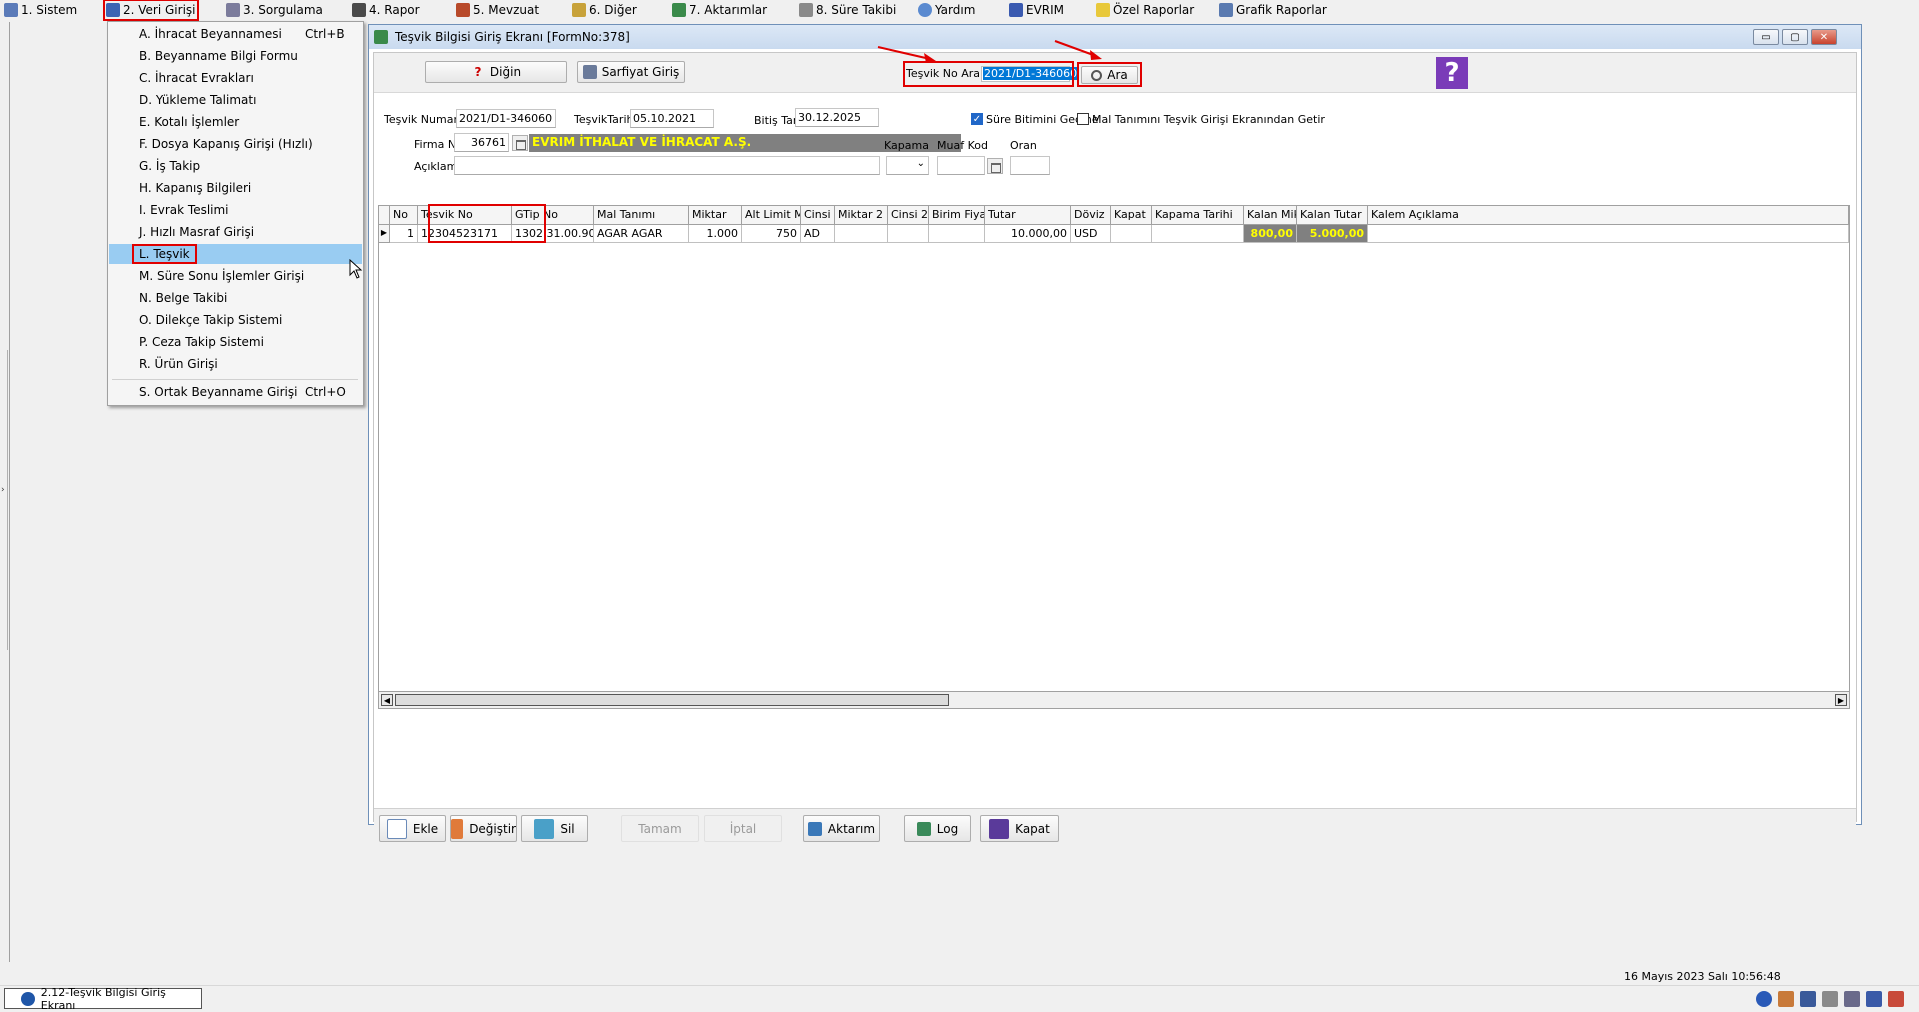 This screenshot has height=1012, width=1919. I want to click on menu-diger: 6. Diğer, so click(604, 10).